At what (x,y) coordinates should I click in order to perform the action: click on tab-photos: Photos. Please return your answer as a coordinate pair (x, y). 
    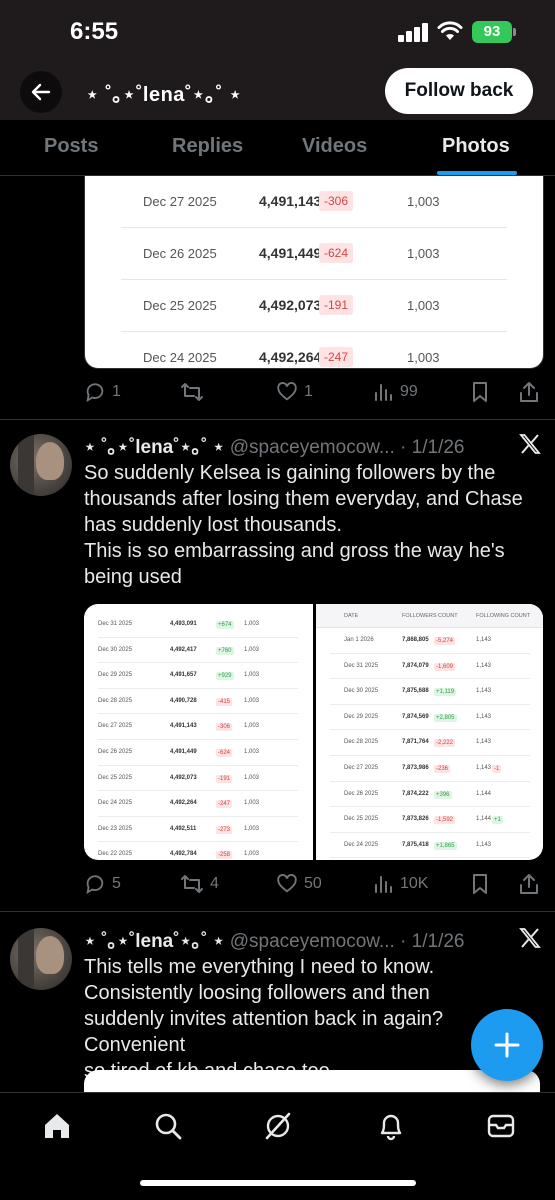
    Looking at the image, I should click on (476, 146).